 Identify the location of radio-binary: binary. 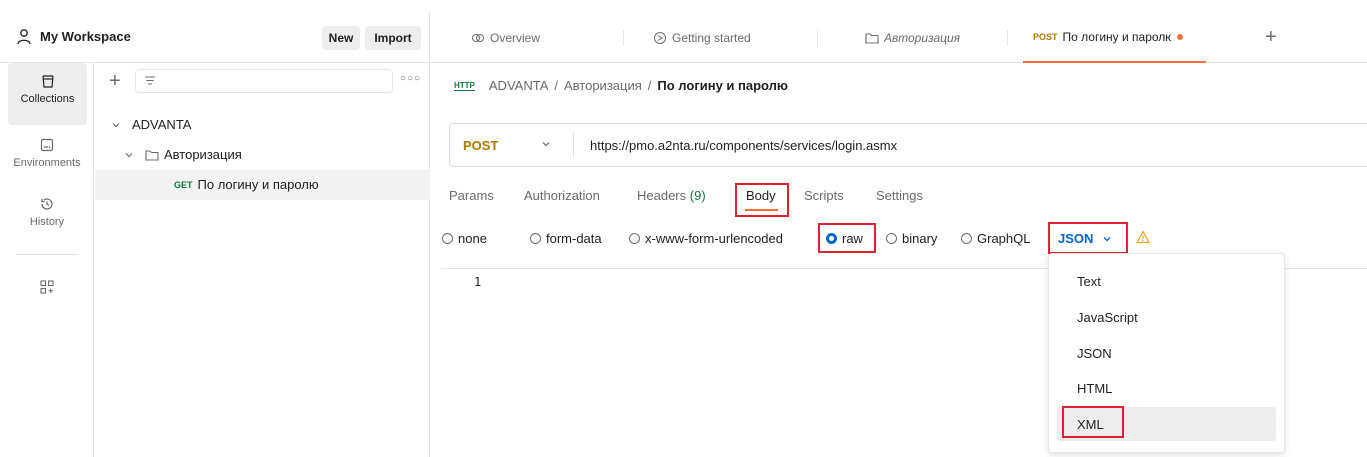
(911, 238).